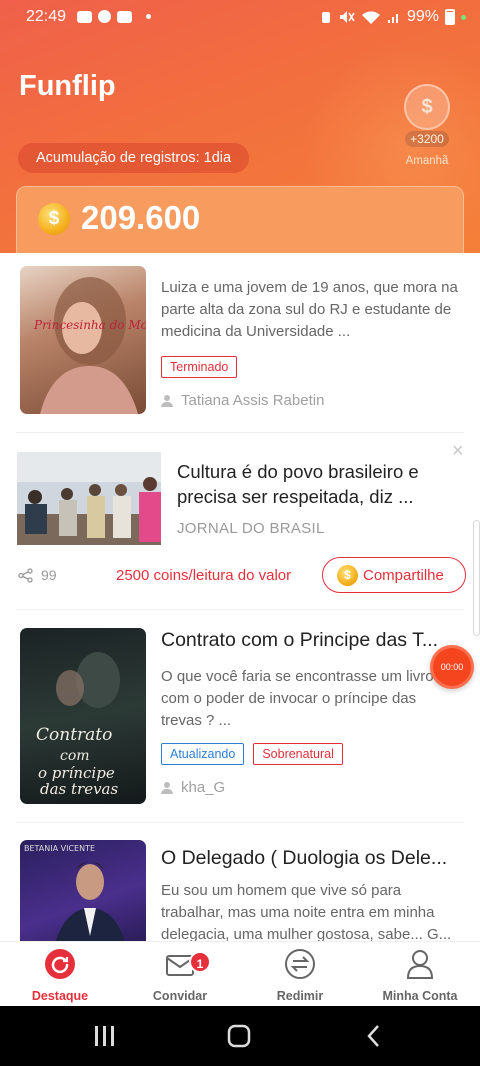 This screenshot has height=1066, width=480. I want to click on svg-text: das trevas, so click(79, 789).